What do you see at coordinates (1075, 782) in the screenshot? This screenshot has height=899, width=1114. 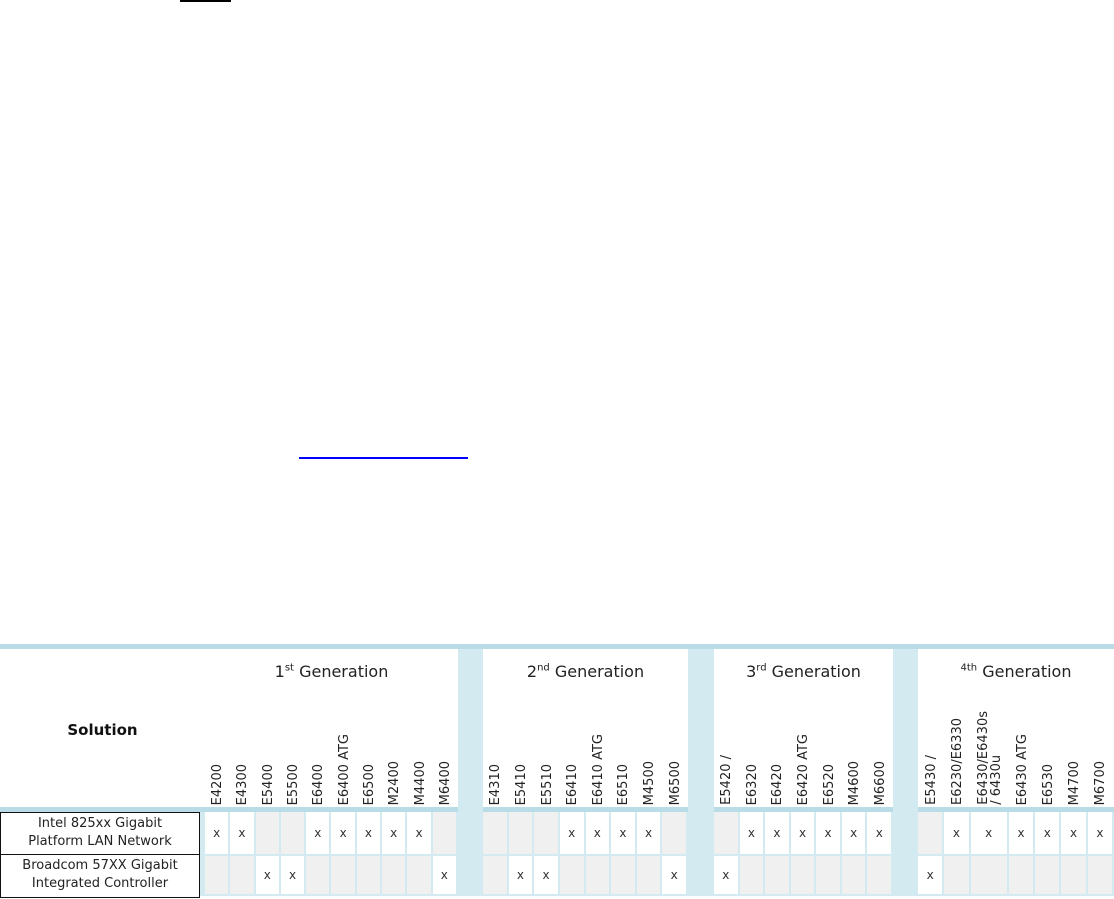 I see `model-name: M4700` at bounding box center [1075, 782].